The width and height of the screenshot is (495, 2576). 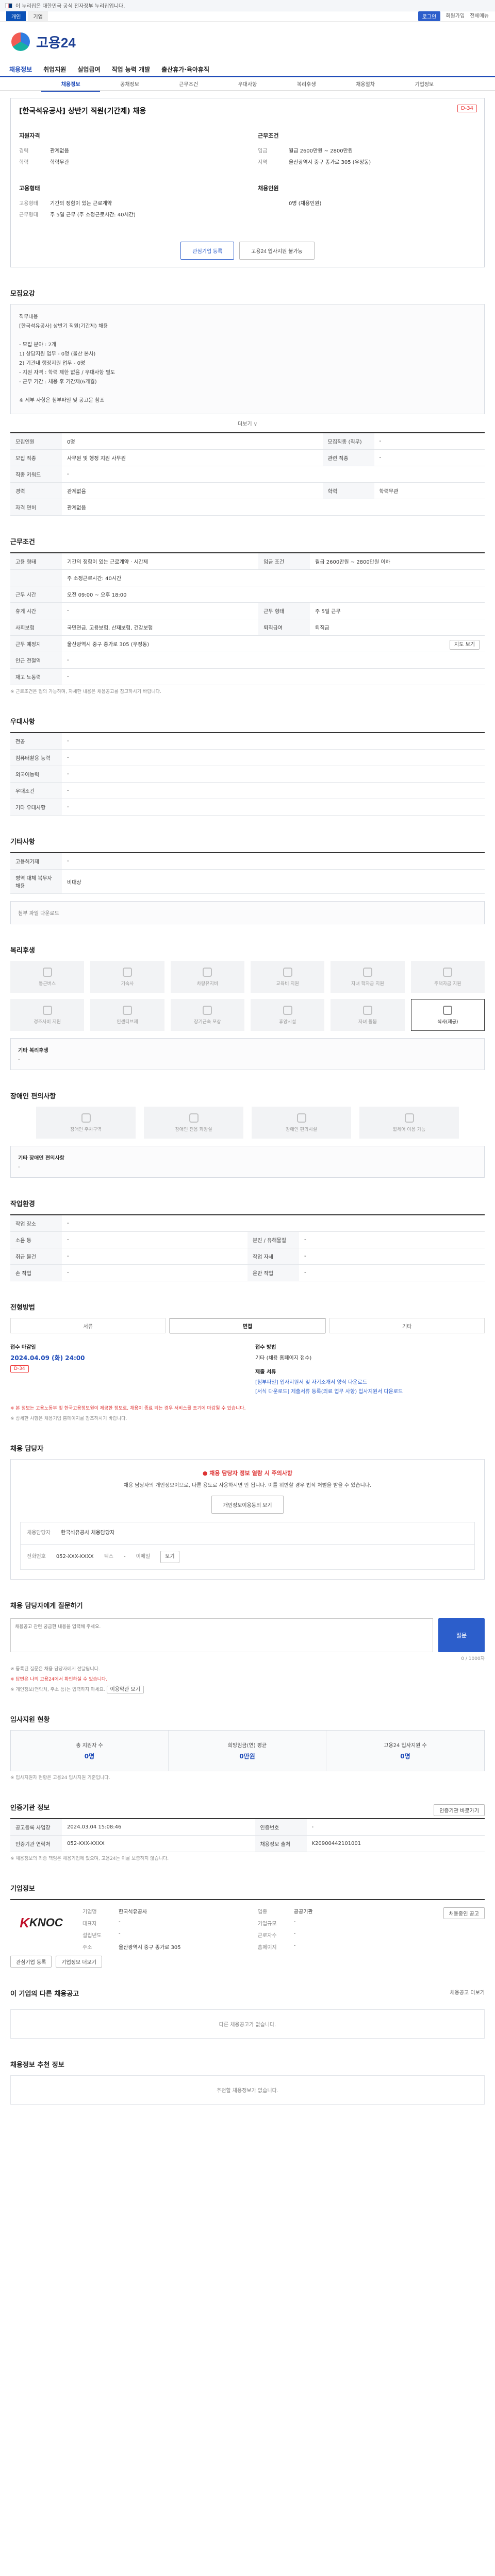 I want to click on char-counter: 0 / 1000자, so click(x=473, y=1659).